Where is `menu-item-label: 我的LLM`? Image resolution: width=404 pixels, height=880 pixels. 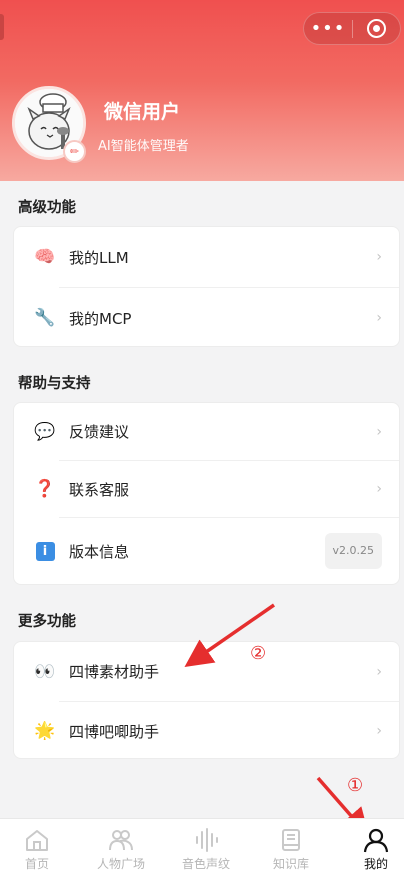
menu-item-label: 我的LLM is located at coordinates (99, 257).